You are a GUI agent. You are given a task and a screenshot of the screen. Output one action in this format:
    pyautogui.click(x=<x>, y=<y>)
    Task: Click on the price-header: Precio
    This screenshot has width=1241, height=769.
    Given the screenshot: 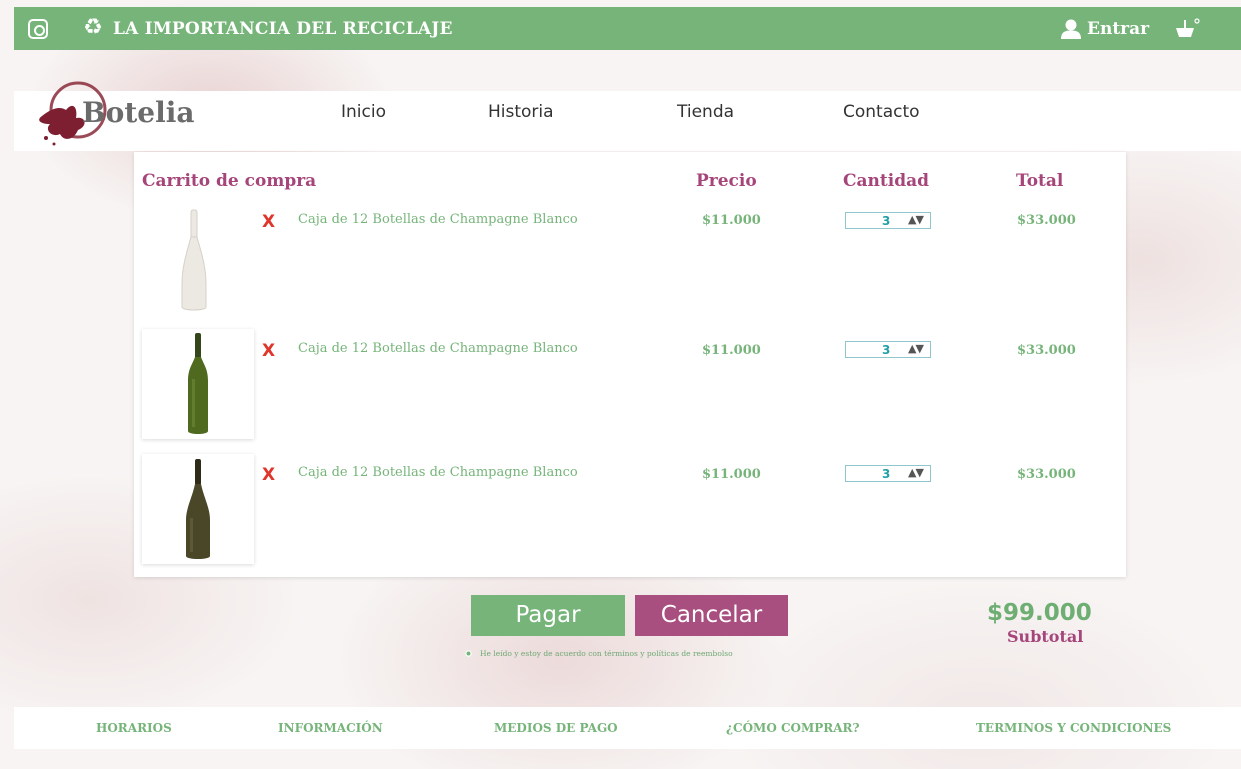 What is the action you would take?
    pyautogui.click(x=726, y=181)
    